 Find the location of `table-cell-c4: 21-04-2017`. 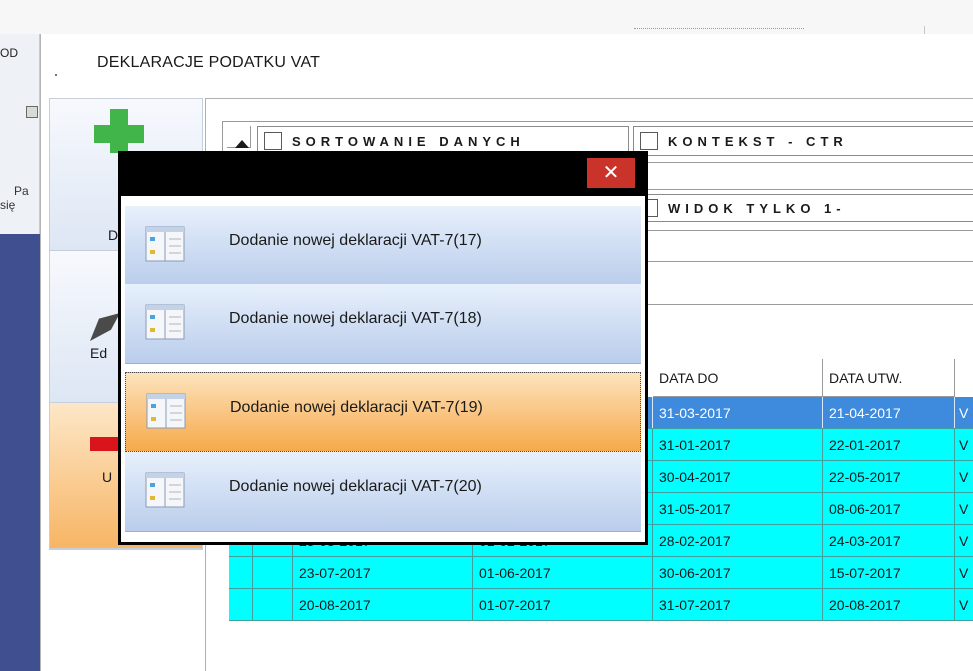

table-cell-c4: 21-04-2017 is located at coordinates (889, 412).